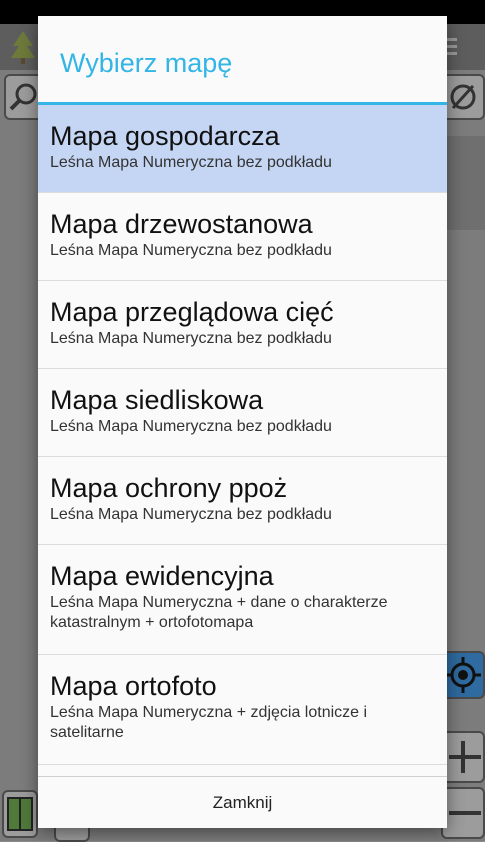 The image size is (485, 842). I want to click on book-map-icon, so click(20, 814).